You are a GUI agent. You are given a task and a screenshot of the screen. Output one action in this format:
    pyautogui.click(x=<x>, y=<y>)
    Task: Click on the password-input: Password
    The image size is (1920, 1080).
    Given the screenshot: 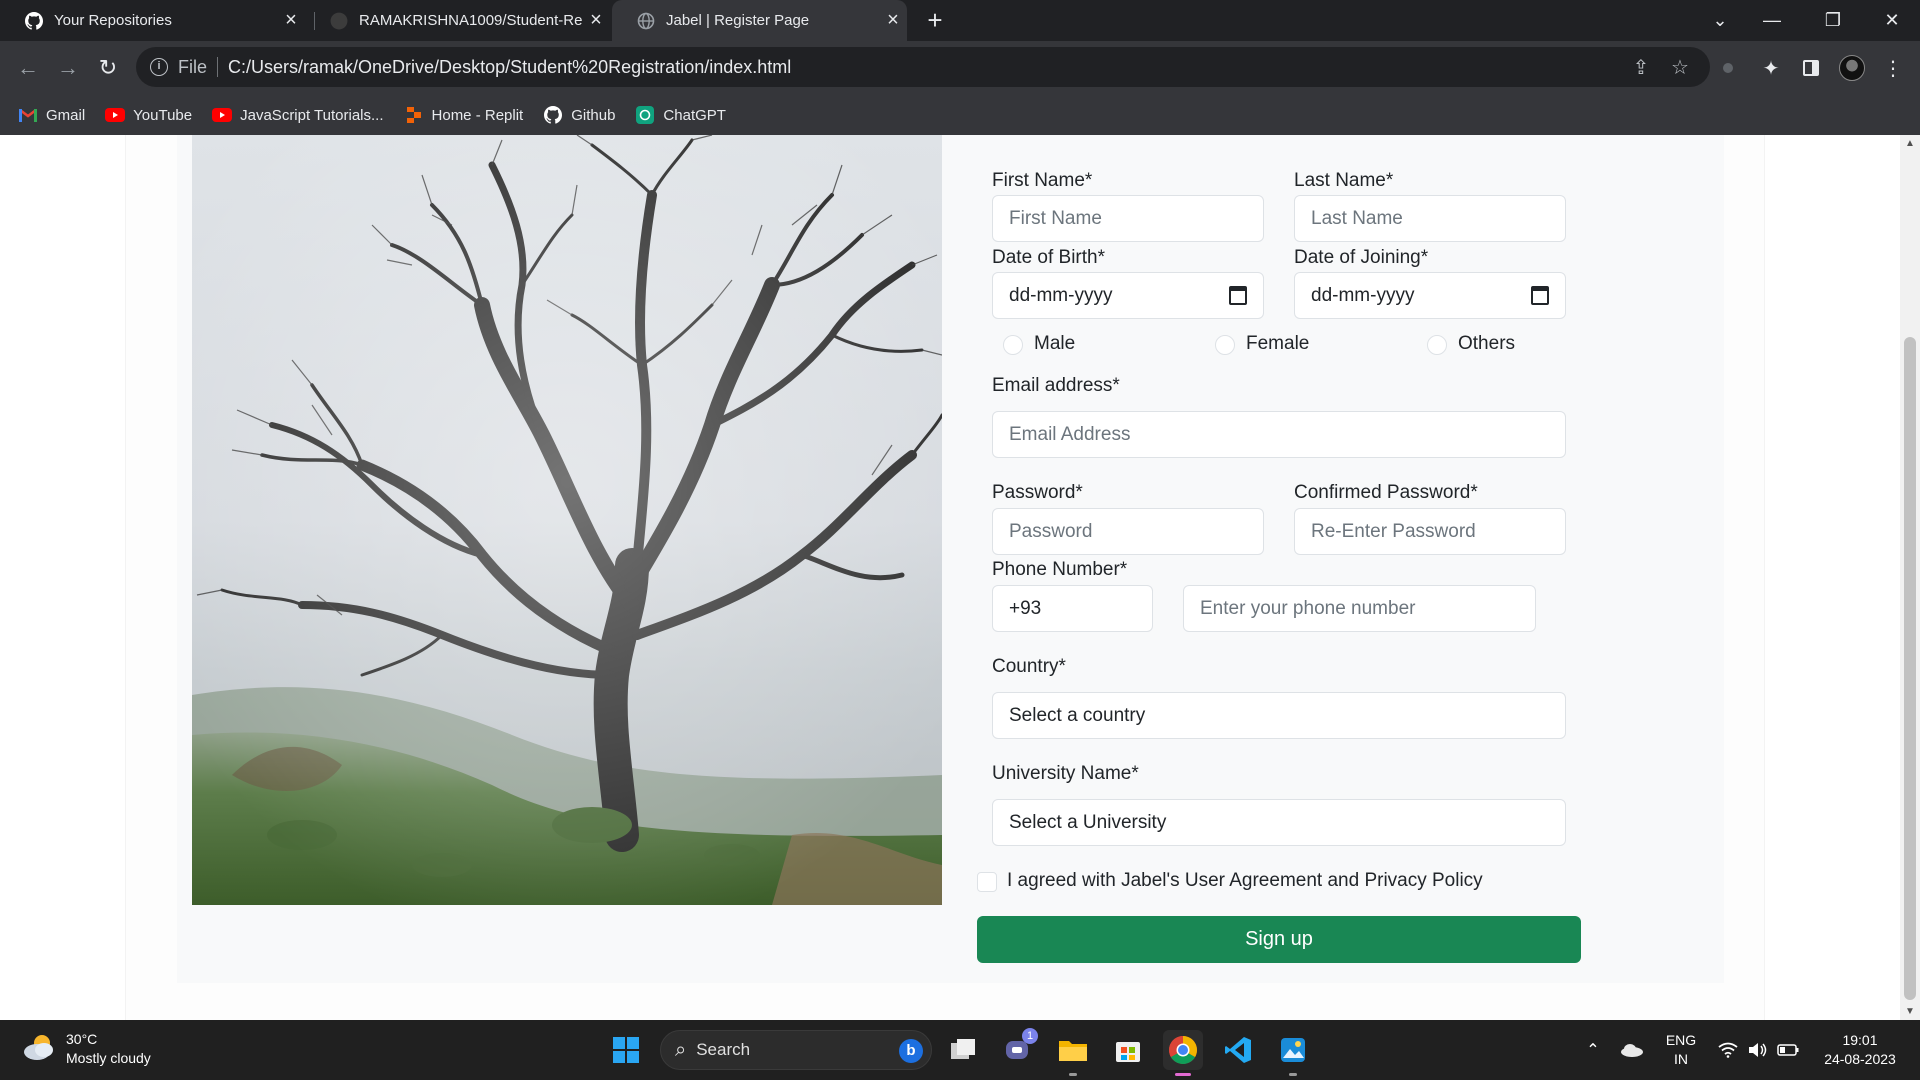 What is the action you would take?
    pyautogui.click(x=1128, y=531)
    